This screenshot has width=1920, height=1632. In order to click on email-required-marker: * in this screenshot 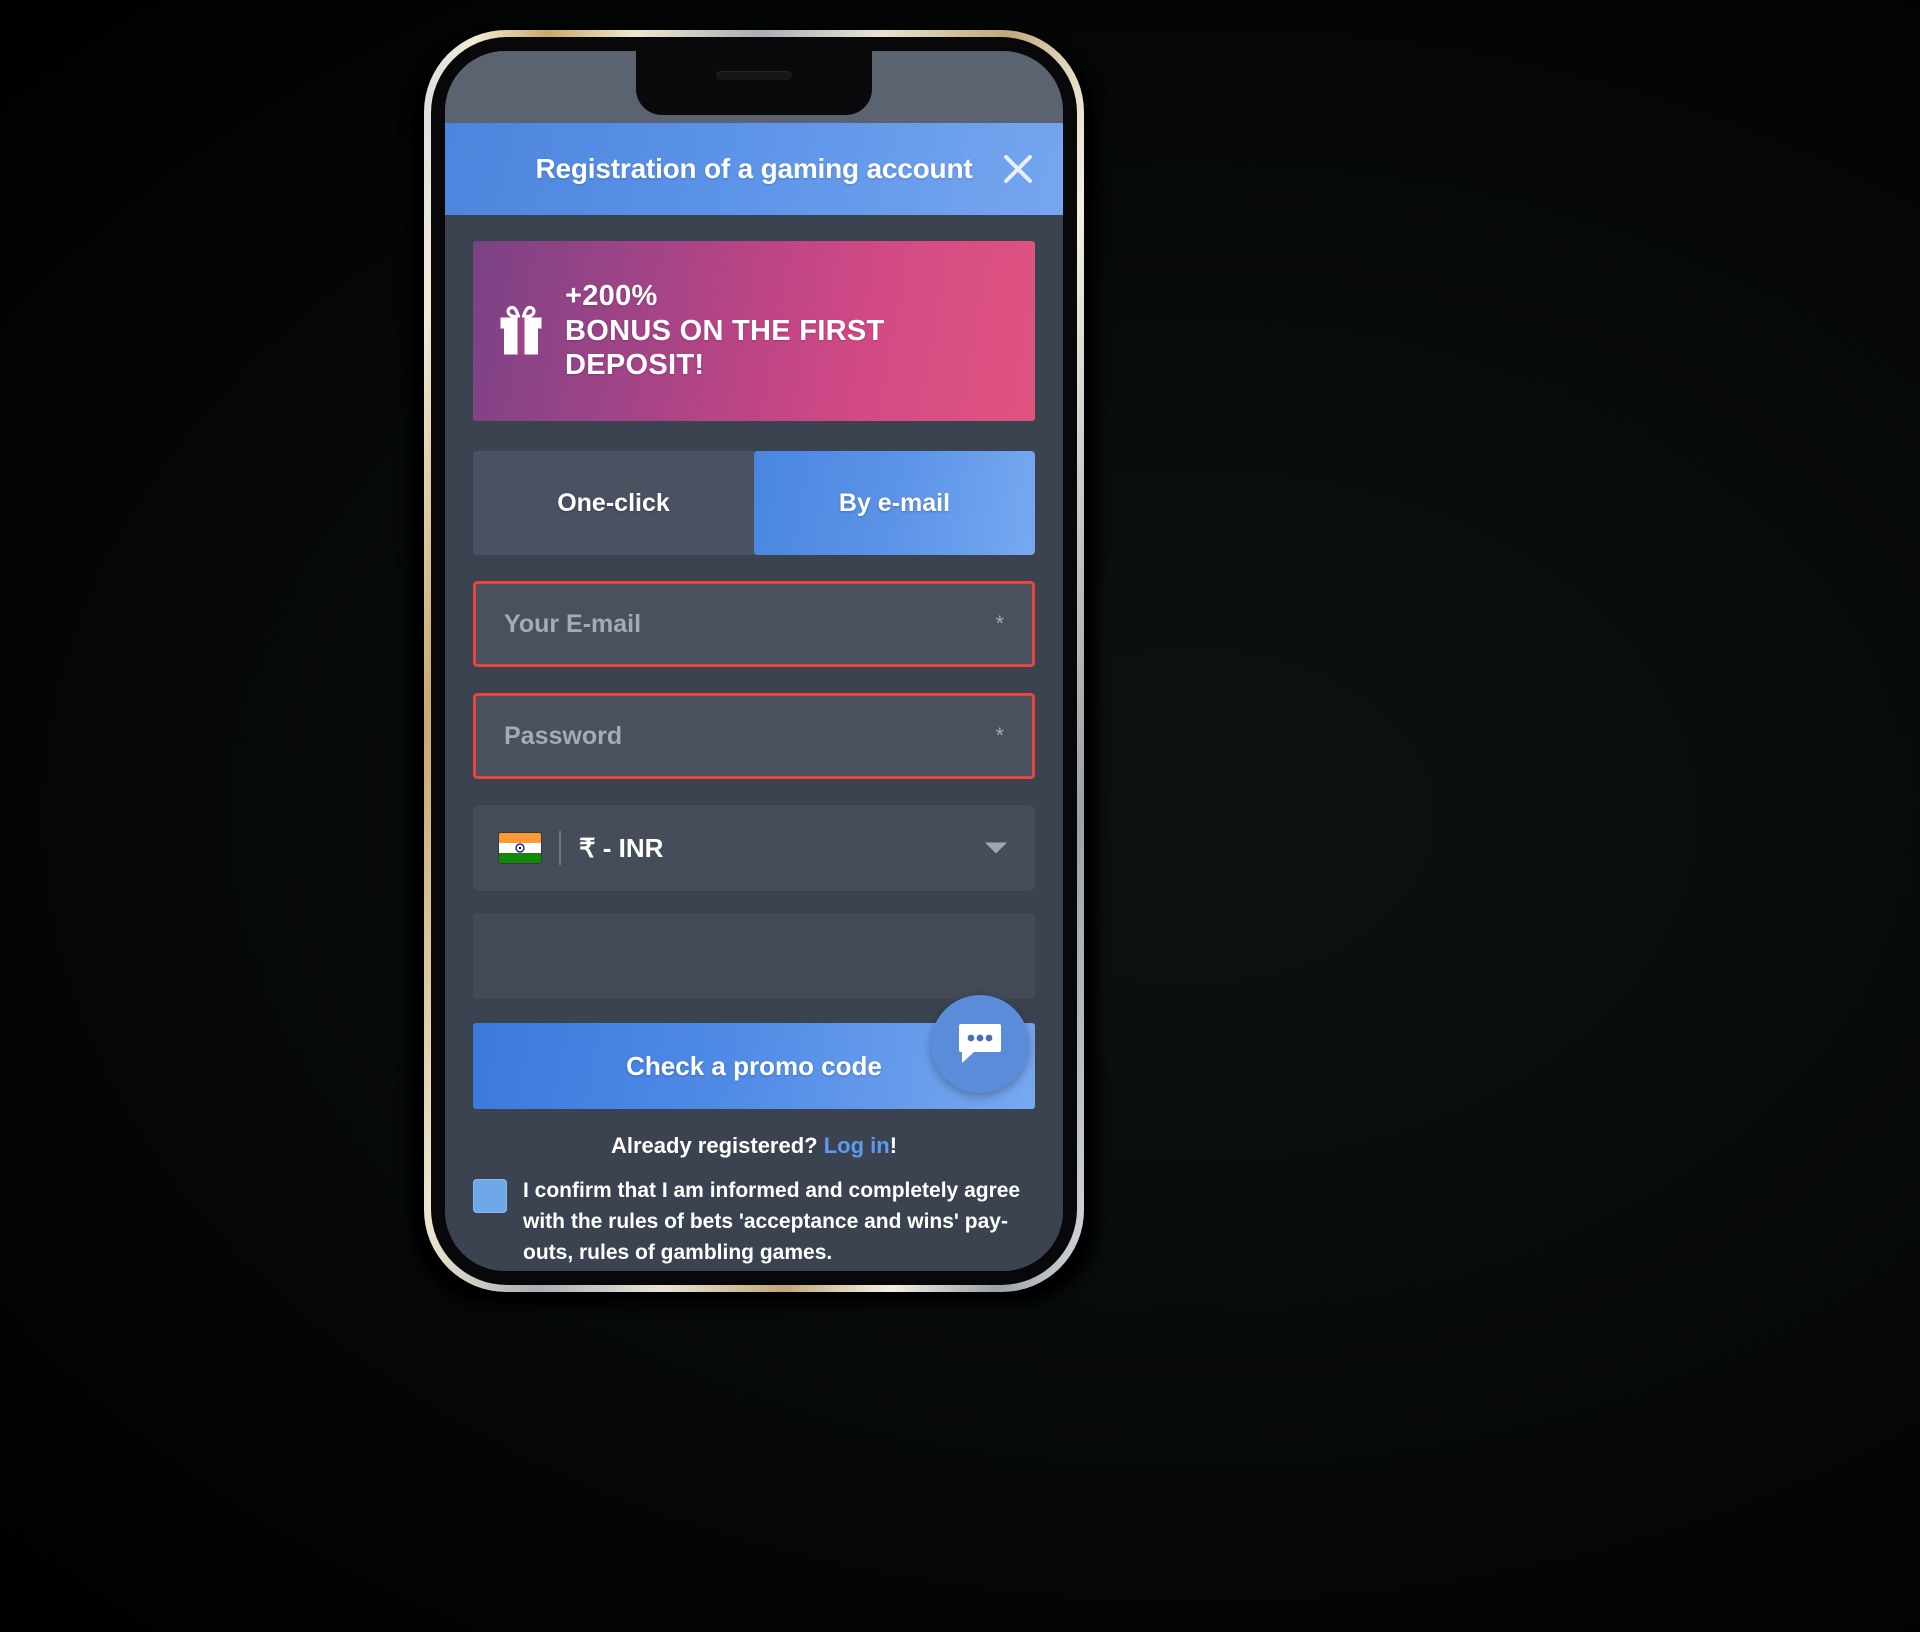, I will do `click(999, 623)`.